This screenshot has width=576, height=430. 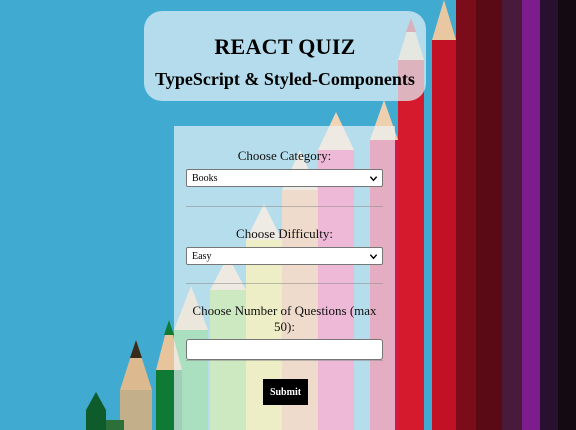 I want to click on difficulty-select: Easy, so click(x=284, y=256).